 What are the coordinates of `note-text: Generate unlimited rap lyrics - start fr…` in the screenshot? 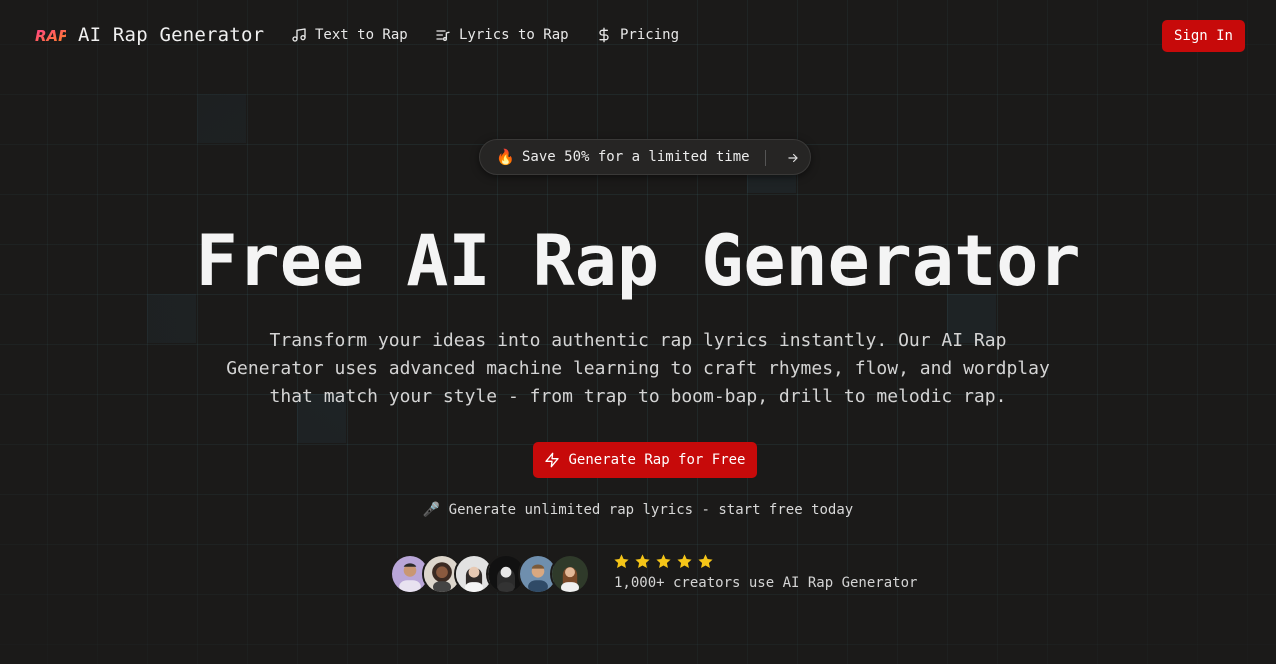 It's located at (651, 510).